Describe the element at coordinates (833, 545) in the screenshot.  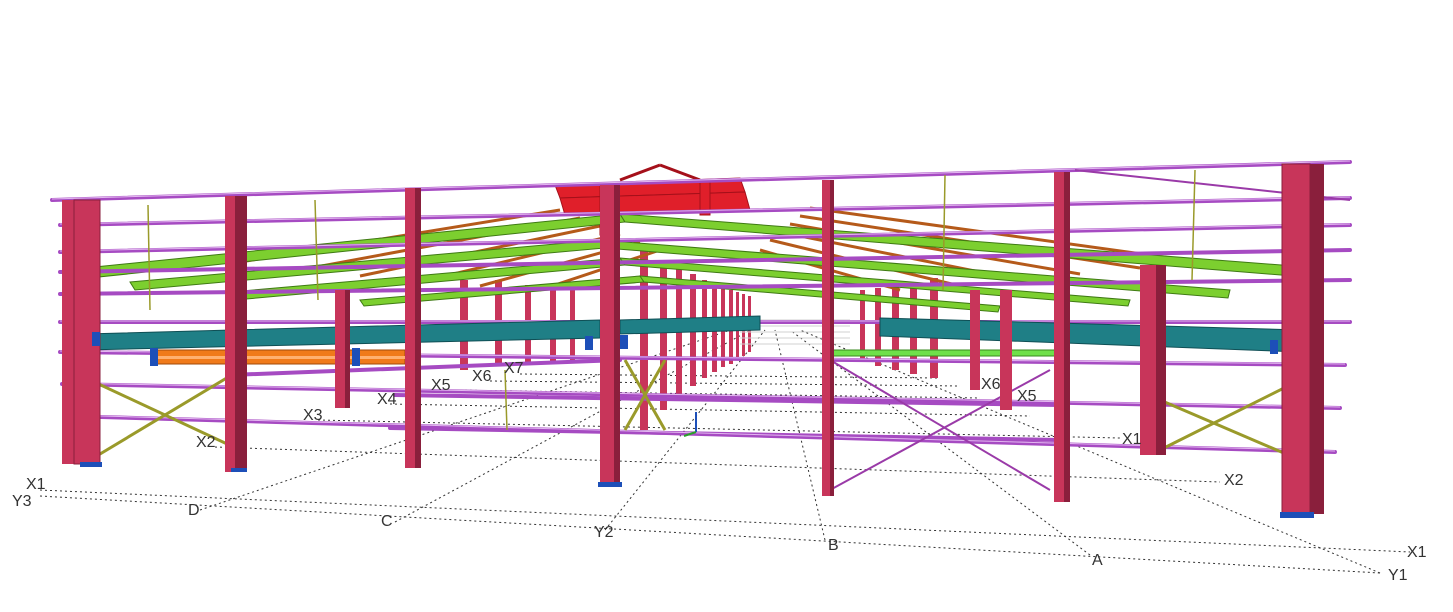
I see `grid-label-b: B` at that location.